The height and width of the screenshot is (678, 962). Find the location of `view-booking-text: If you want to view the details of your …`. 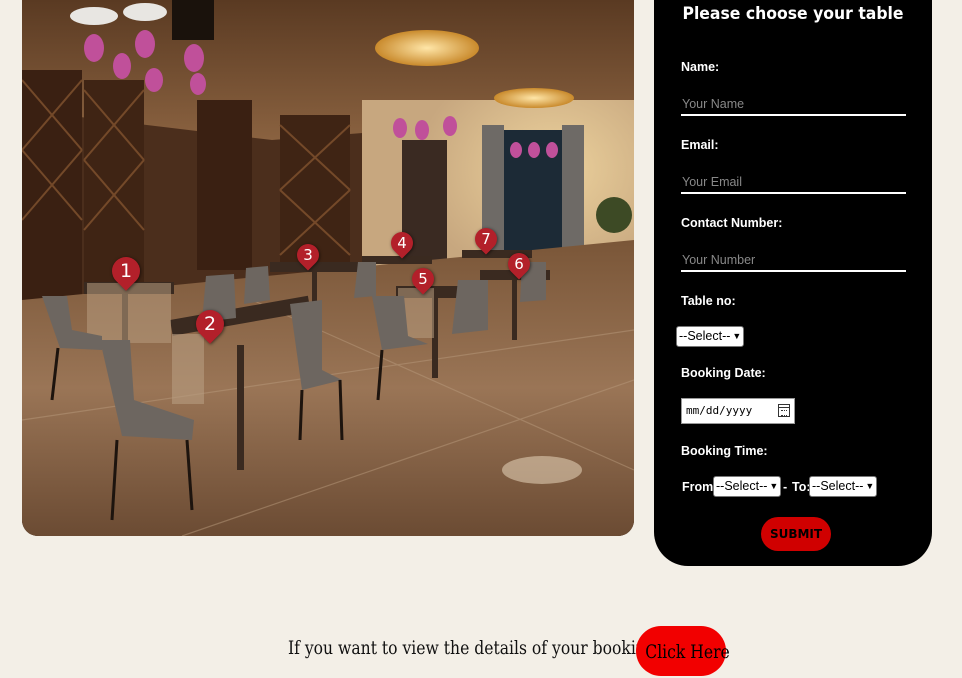

view-booking-text: If you want to view the details of your … is located at coordinates (472, 648).